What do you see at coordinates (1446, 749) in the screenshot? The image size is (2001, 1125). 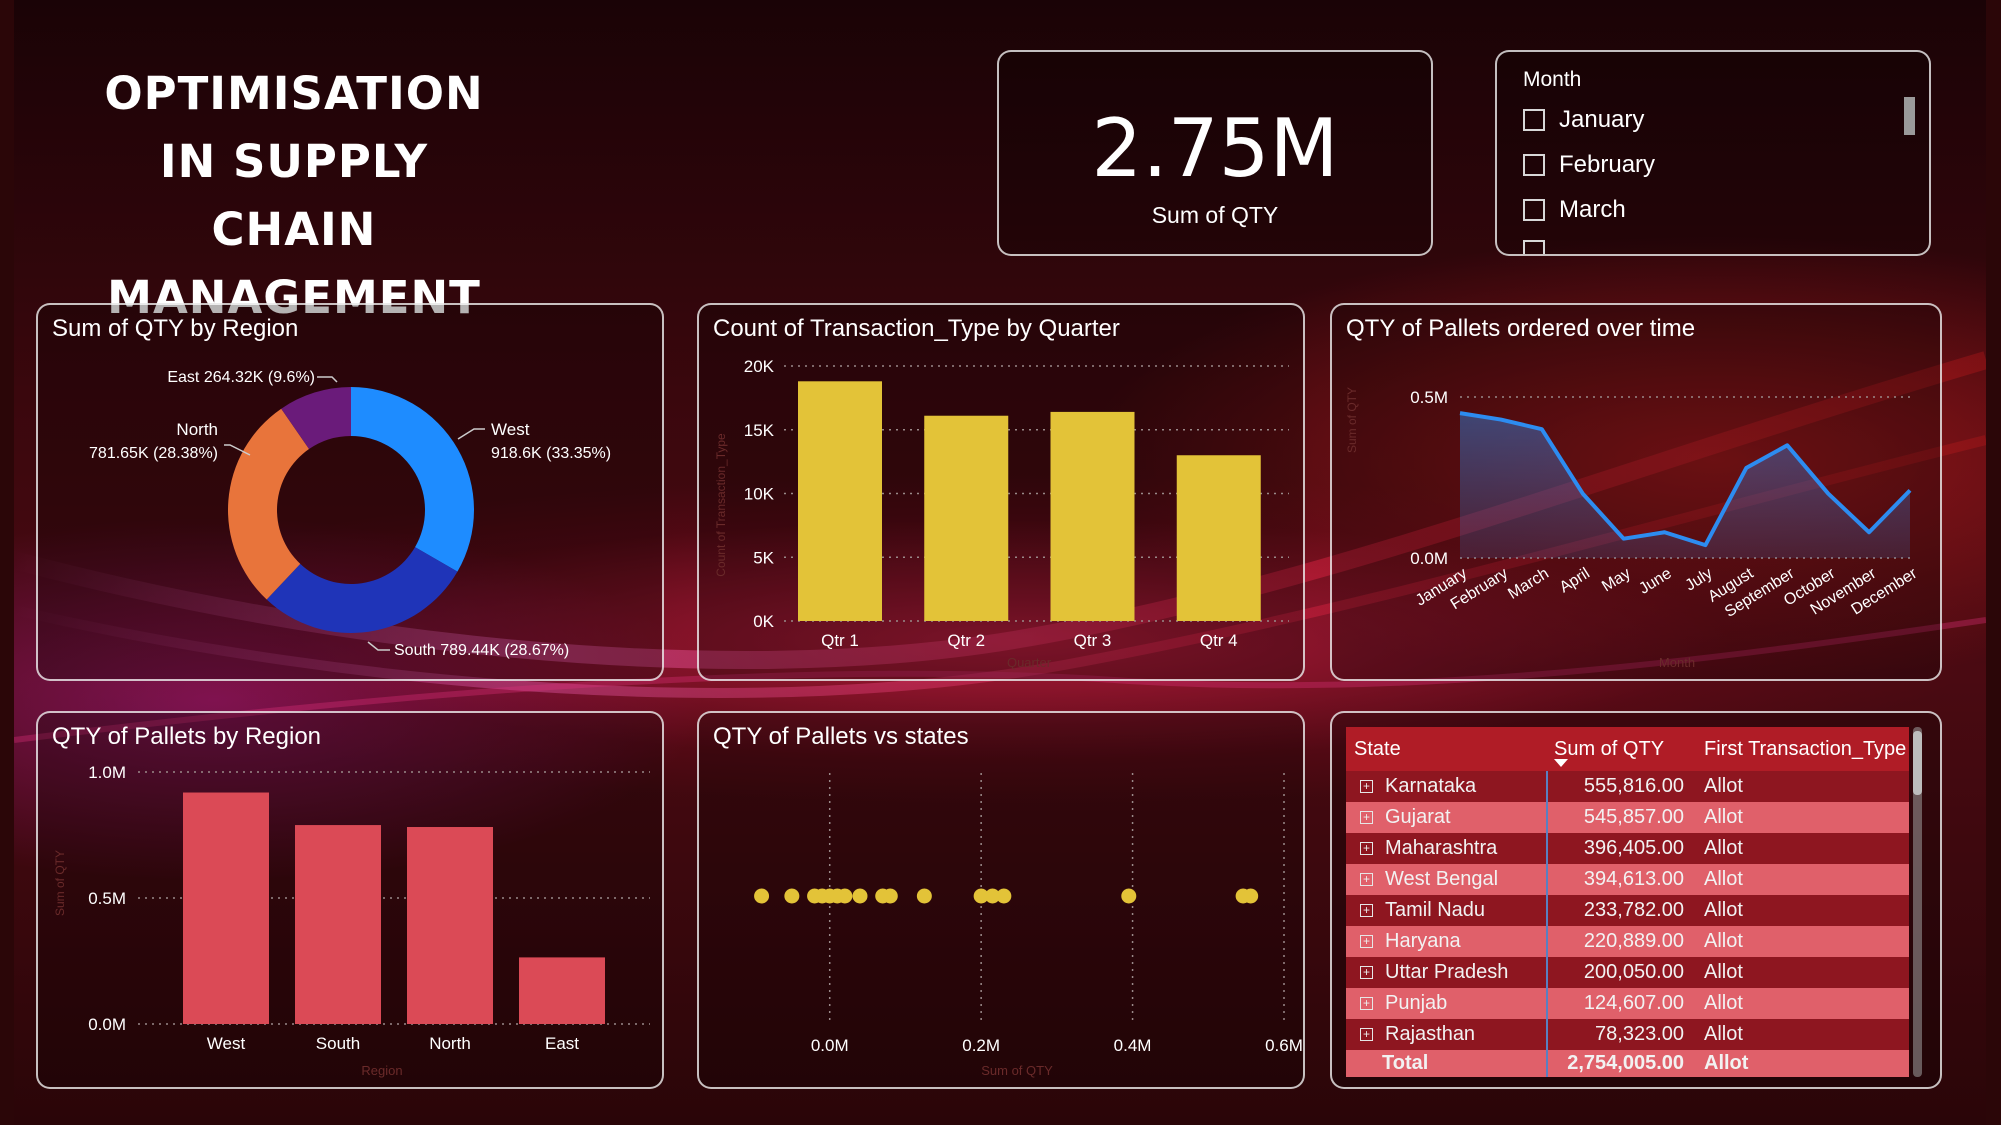 I see `header-state: State` at bounding box center [1446, 749].